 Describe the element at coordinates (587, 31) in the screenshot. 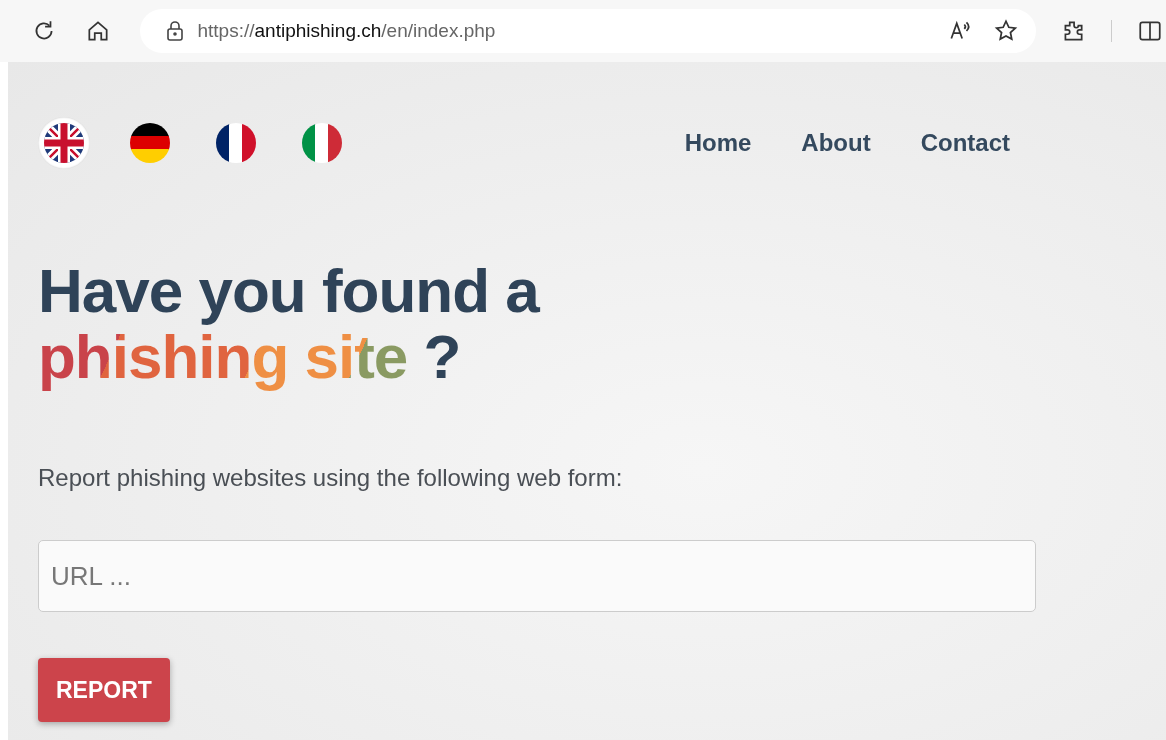

I see `address-bar: https://antiphishing.ch/en/index.php` at that location.